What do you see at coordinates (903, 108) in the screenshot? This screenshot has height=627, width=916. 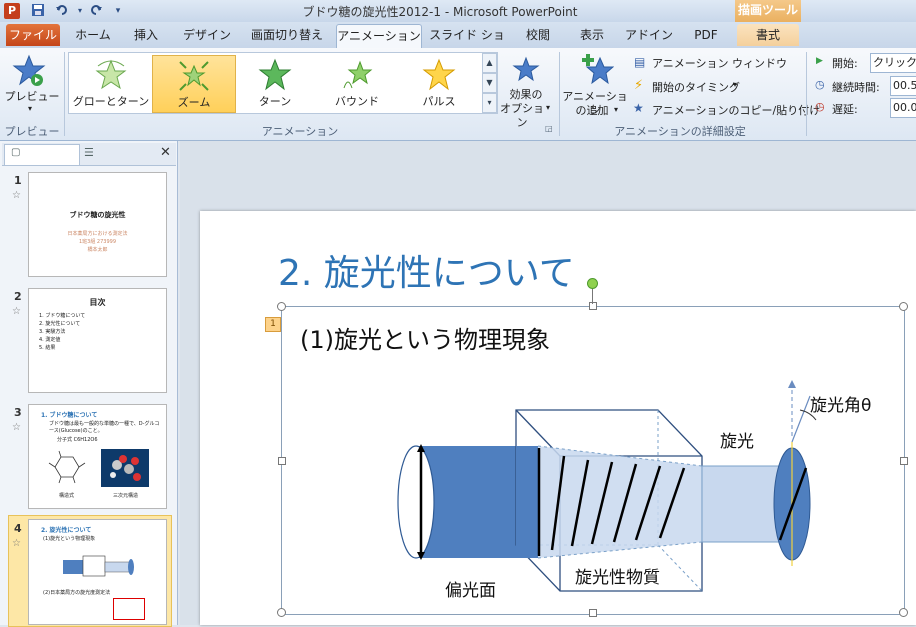 I see `delay-input: 00.0` at bounding box center [903, 108].